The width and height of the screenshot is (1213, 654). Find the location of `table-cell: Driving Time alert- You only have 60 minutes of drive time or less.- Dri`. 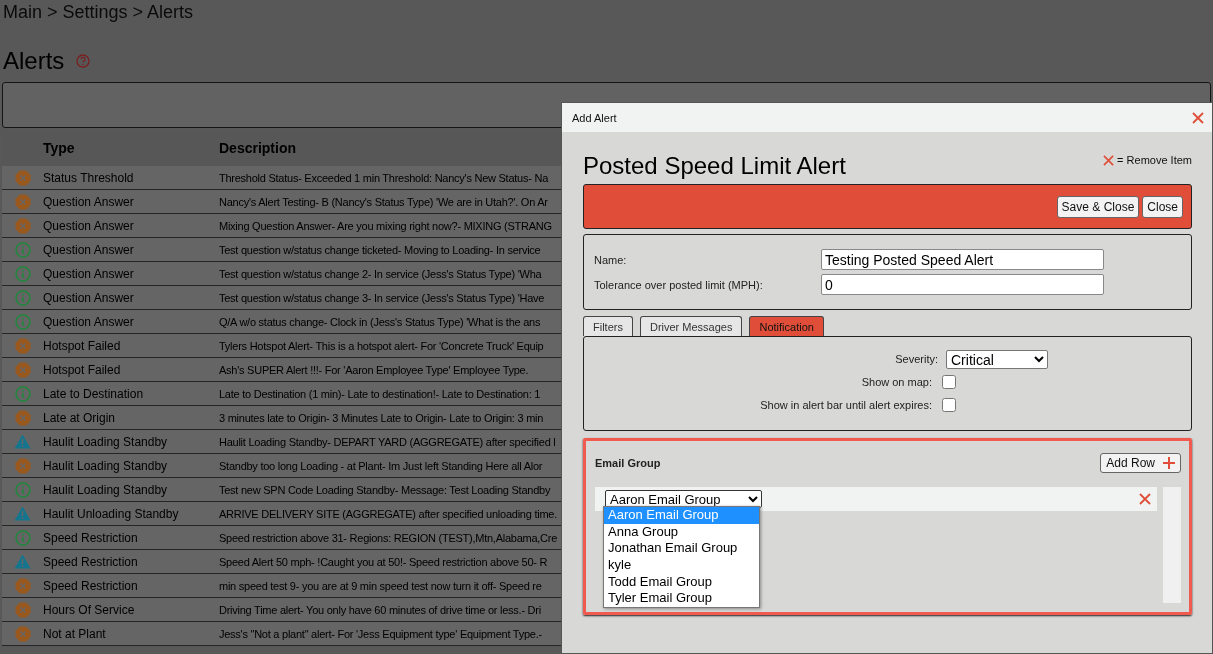

table-cell: Driving Time alert- You only have 60 minutes of drive time or less.- Dri is located at coordinates (380, 609).